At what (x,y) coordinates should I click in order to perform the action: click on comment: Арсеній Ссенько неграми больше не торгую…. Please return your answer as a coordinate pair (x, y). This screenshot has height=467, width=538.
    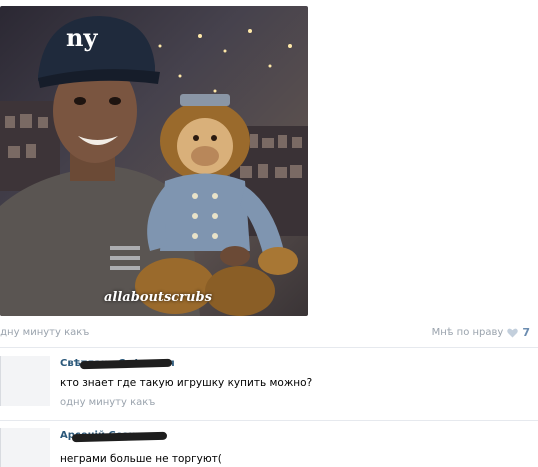
    Looking at the image, I should click on (269, 447).